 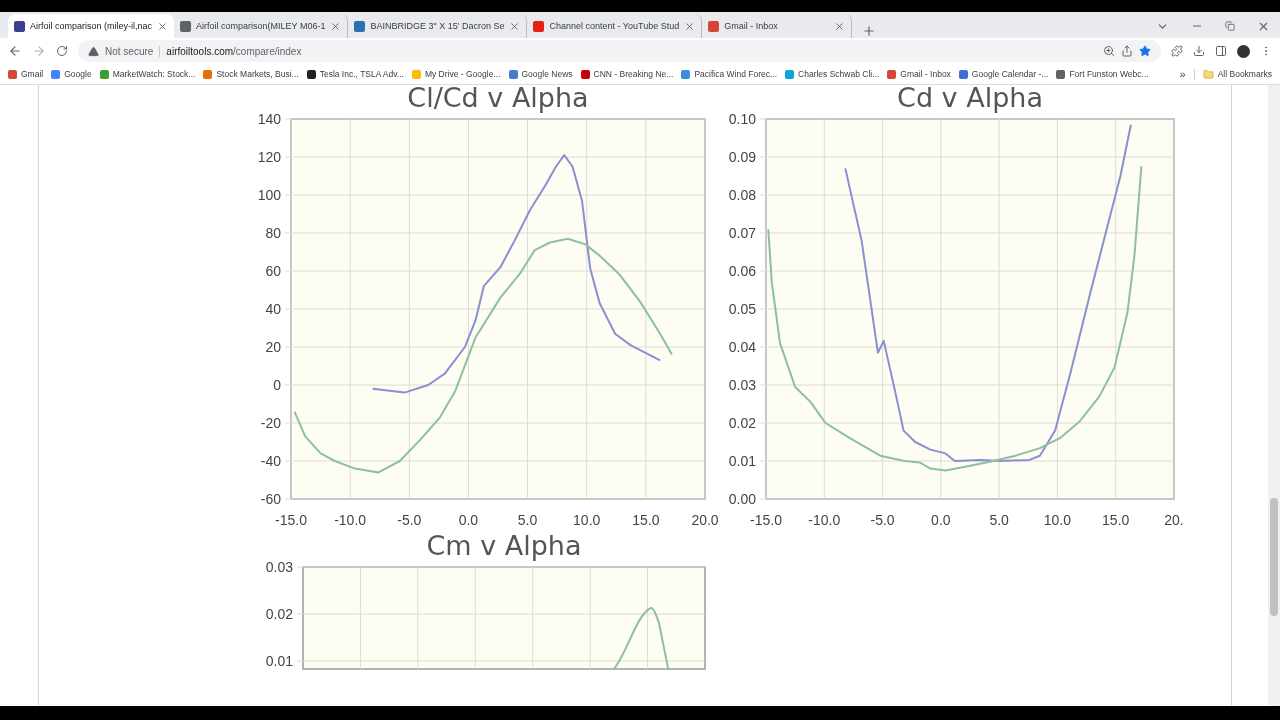 I want to click on address-bar: Not secure airfoiltools.com/compare/index, so click(x=619, y=51).